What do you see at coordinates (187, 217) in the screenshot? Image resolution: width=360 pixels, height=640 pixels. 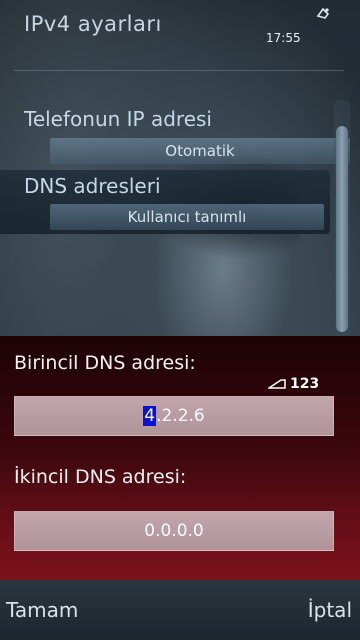 I see `setting-value-dns: Kullanıcı tanımlı` at bounding box center [187, 217].